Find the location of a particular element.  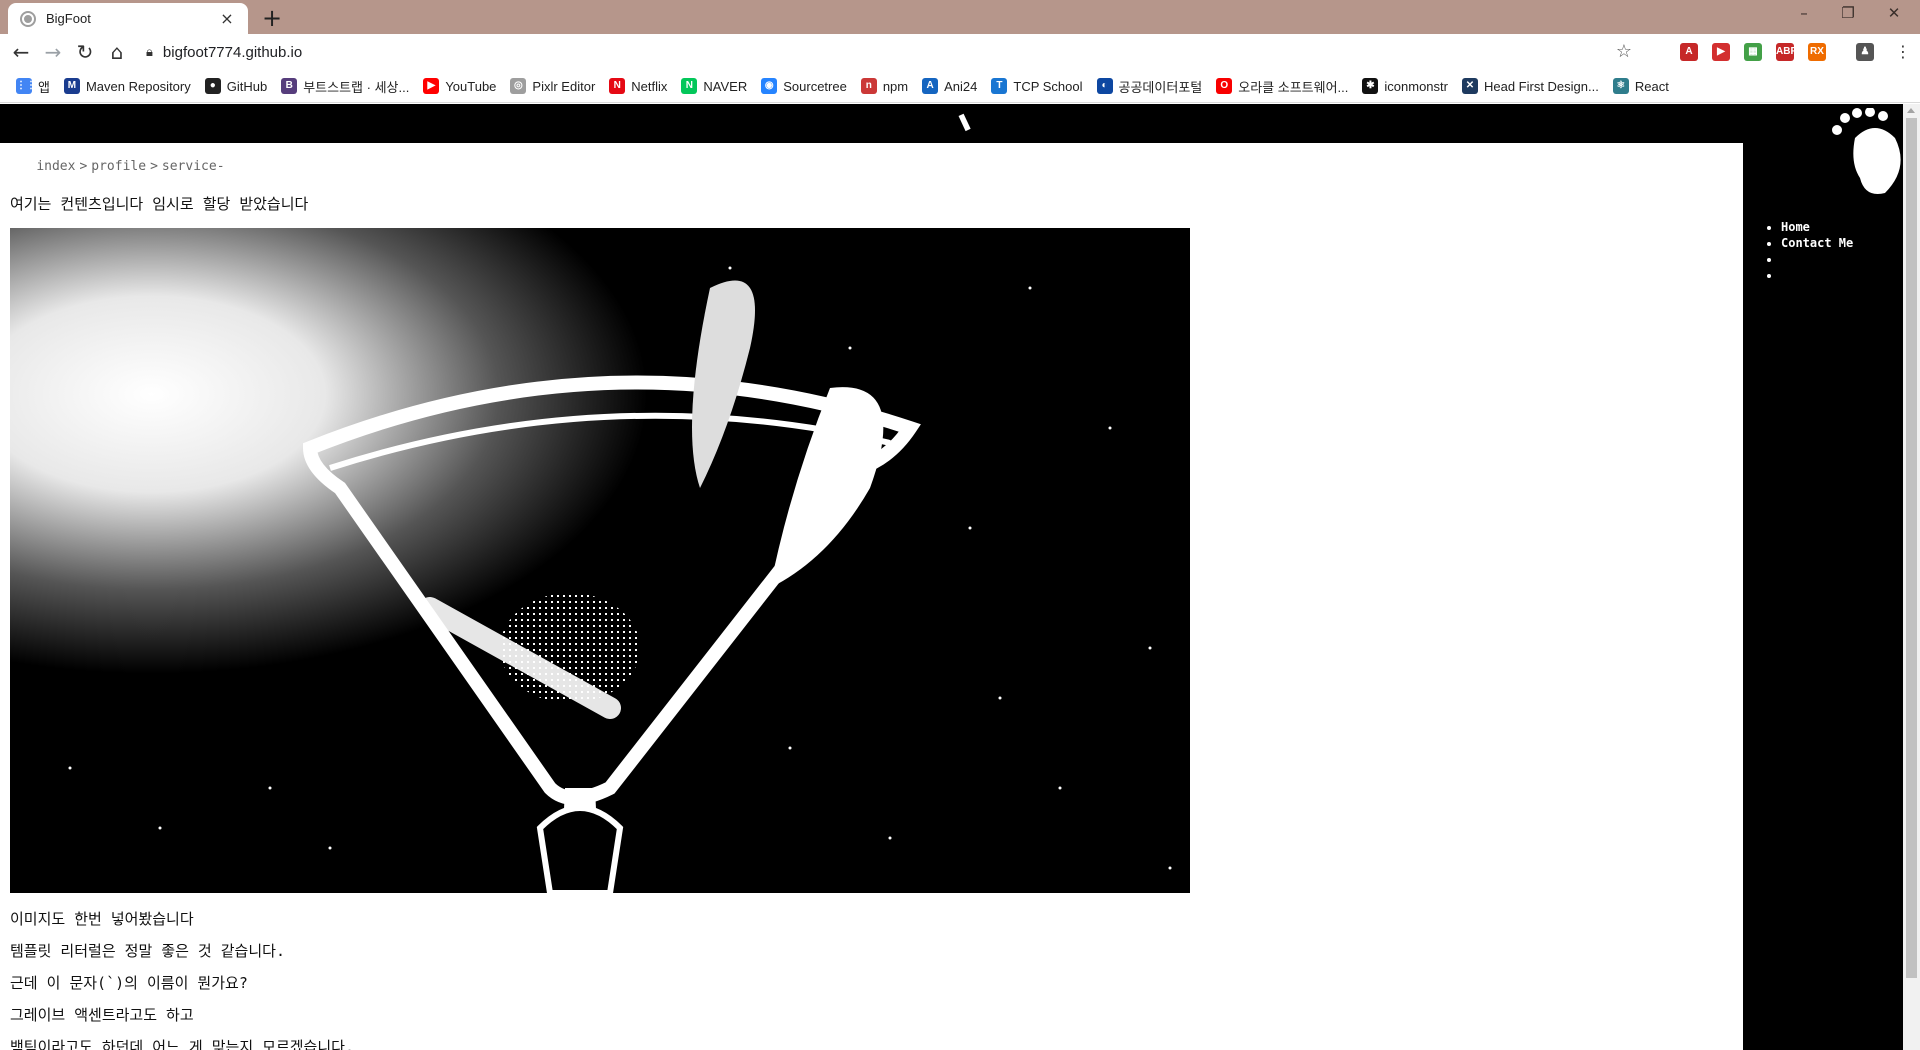

datagokr-icon: ◐ is located at coordinates (1104, 86).